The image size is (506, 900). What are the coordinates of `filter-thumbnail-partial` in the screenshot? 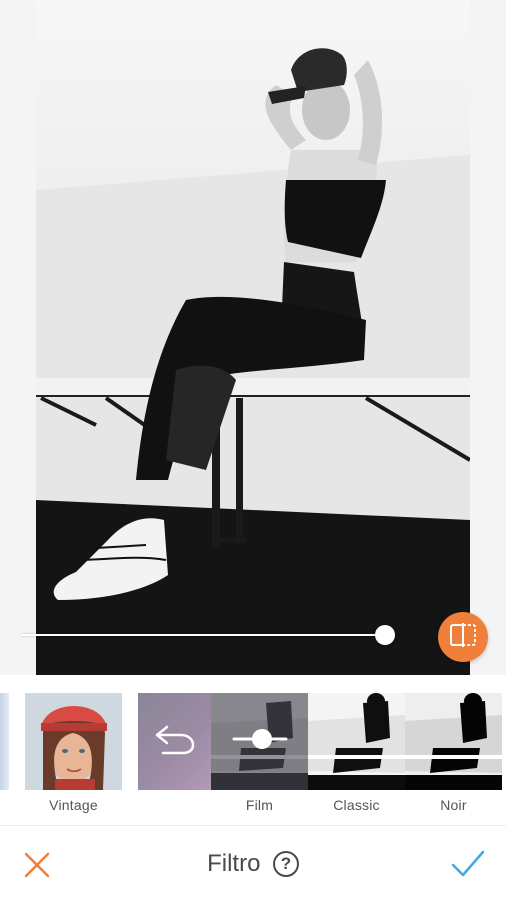 It's located at (4, 741).